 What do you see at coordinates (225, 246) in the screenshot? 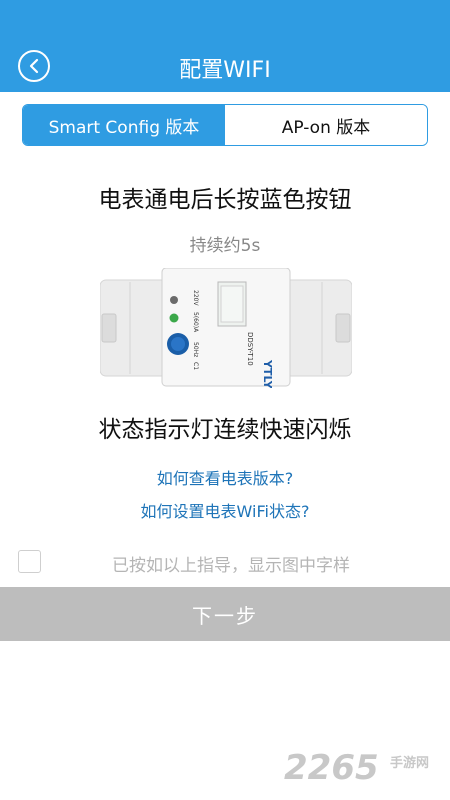
I see `instruction-duration: 持续约5s` at bounding box center [225, 246].